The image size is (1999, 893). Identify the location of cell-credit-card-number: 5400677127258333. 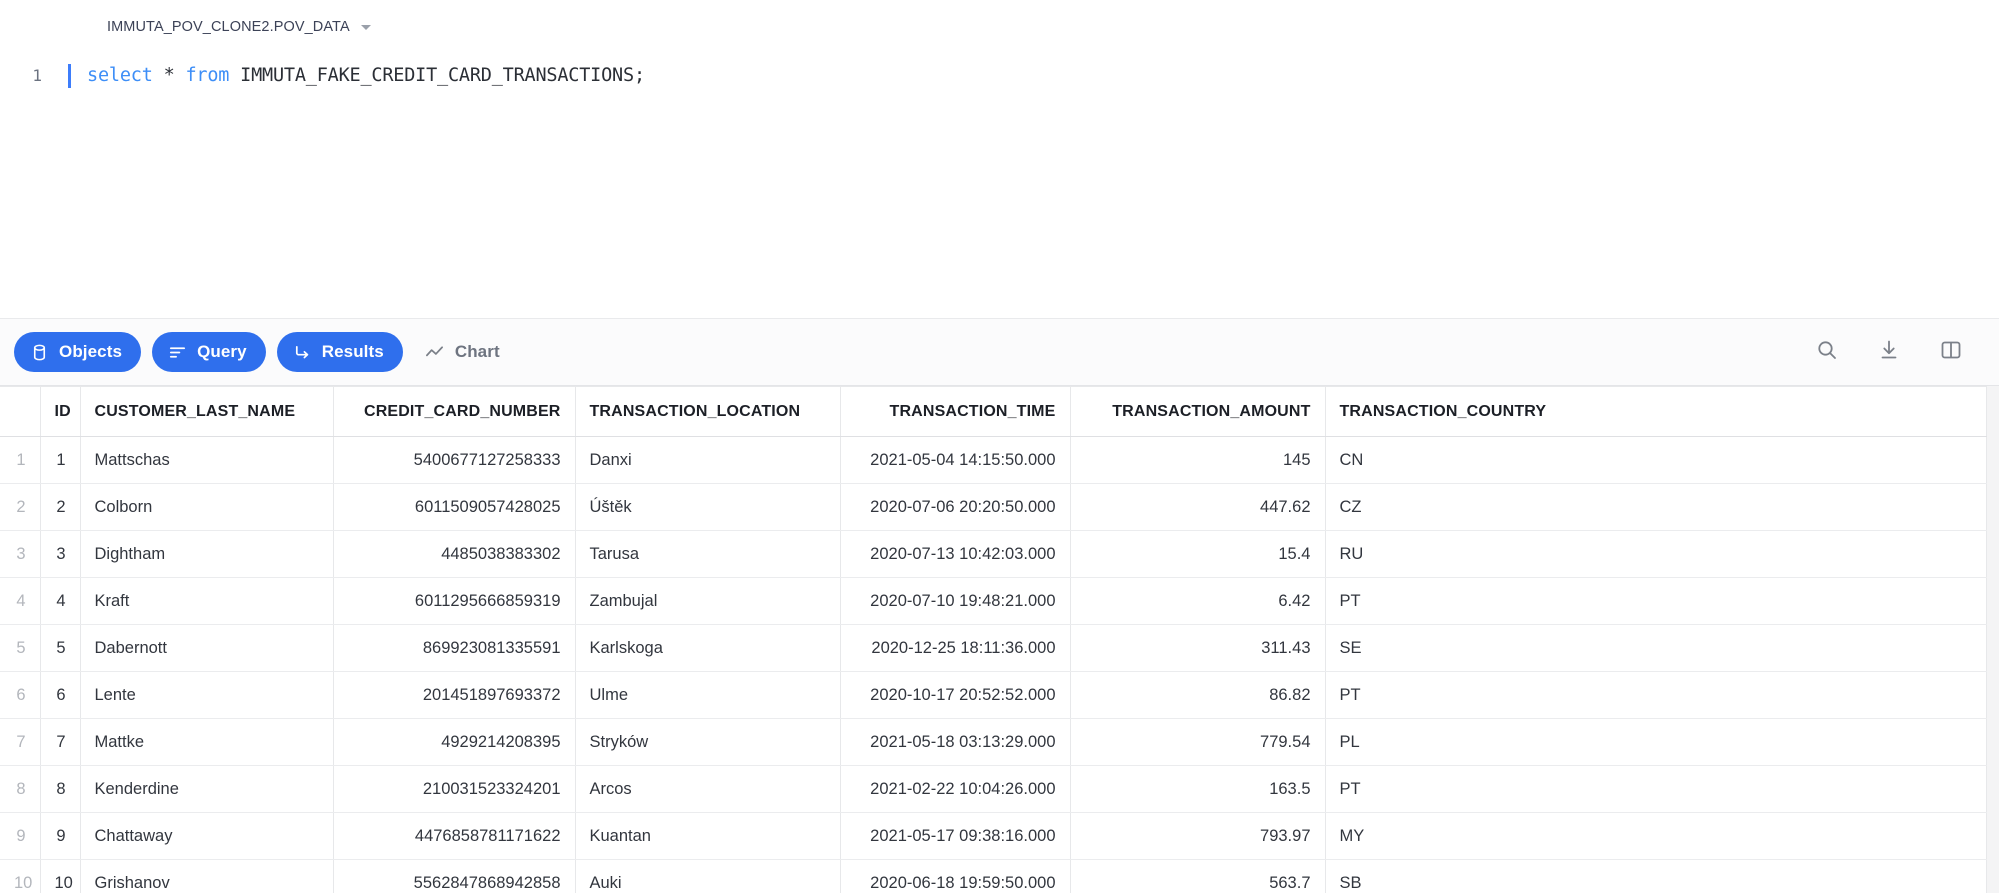
(454, 460).